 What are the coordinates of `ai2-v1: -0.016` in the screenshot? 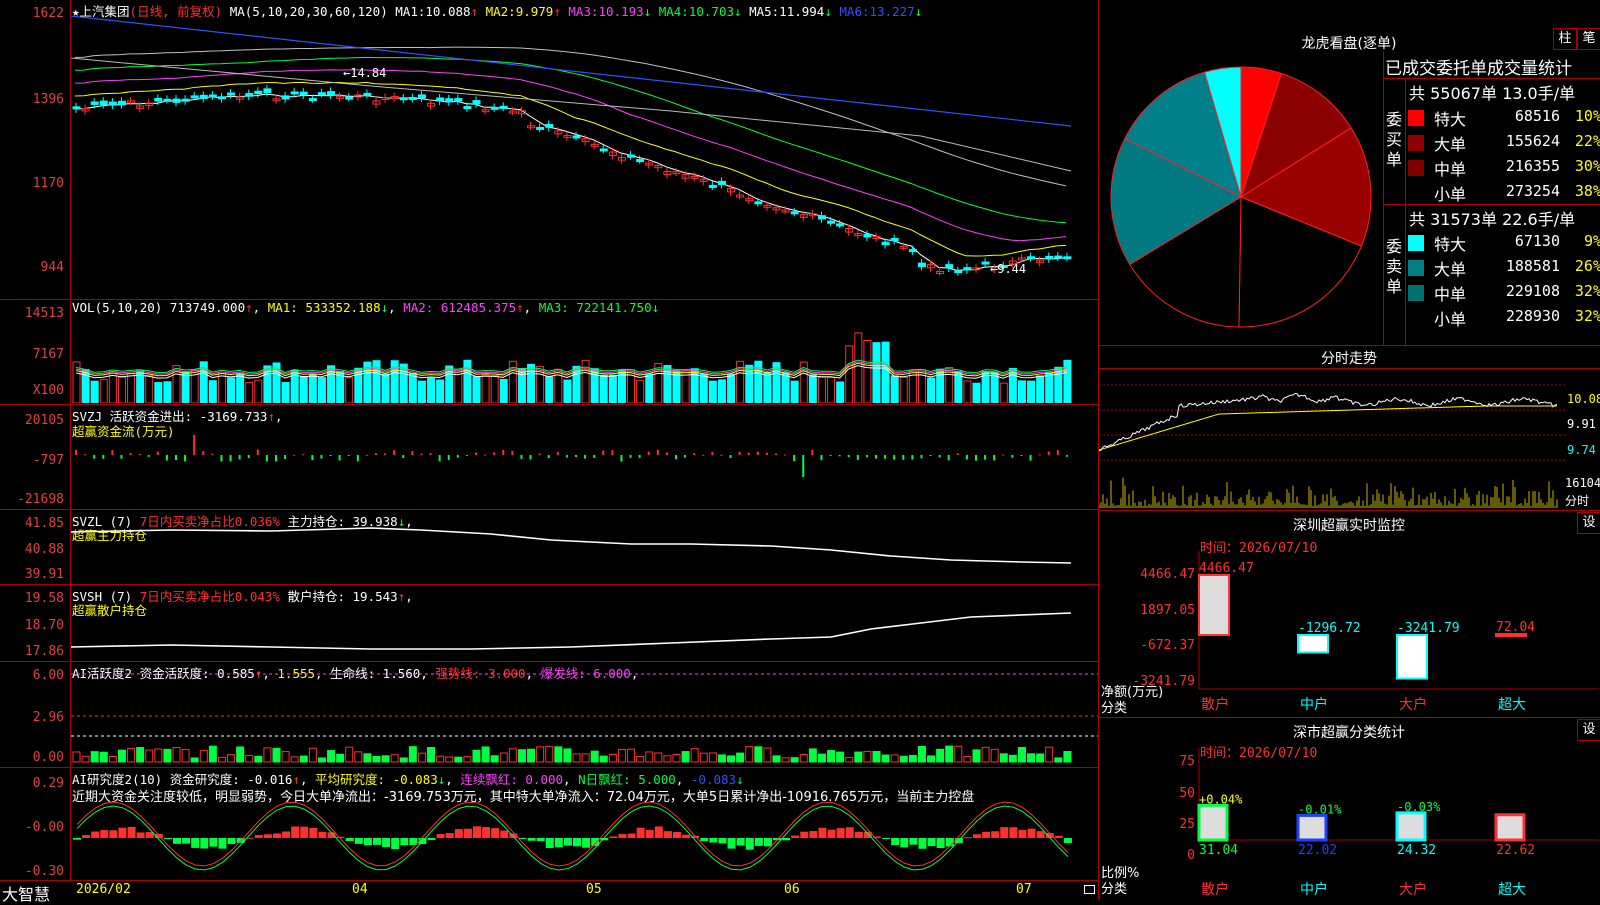 It's located at (270, 779).